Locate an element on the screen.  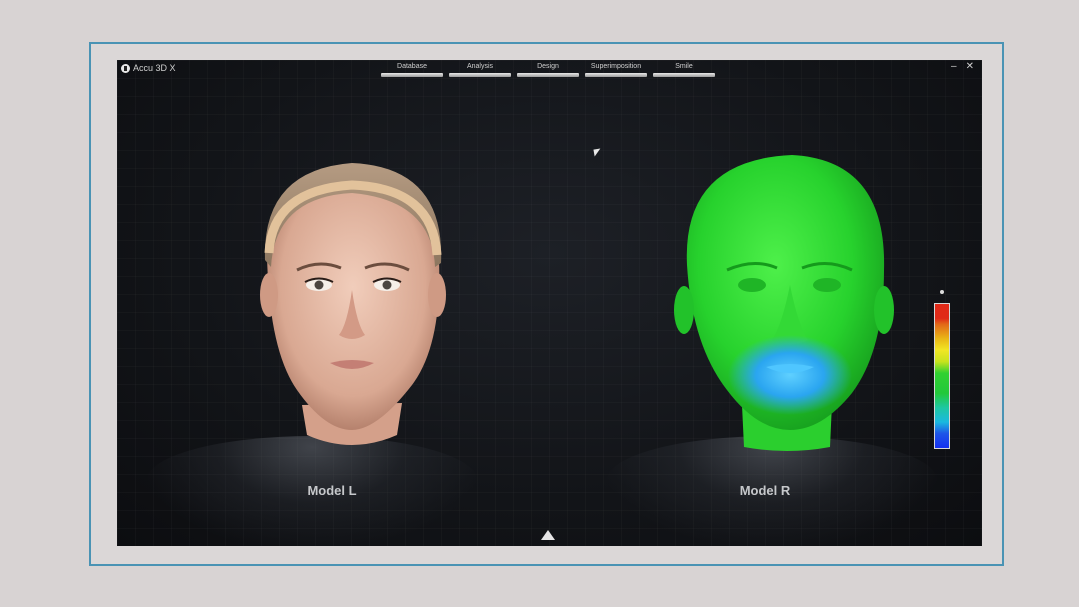
tab-database: Database is located at coordinates (412, 69).